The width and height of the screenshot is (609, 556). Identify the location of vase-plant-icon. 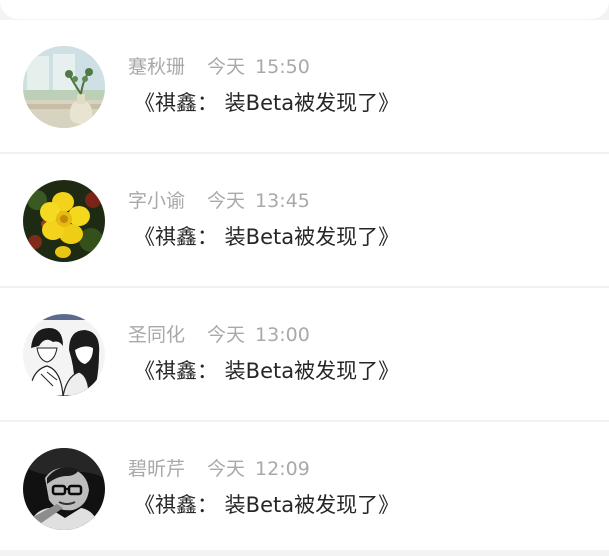
(64, 87).